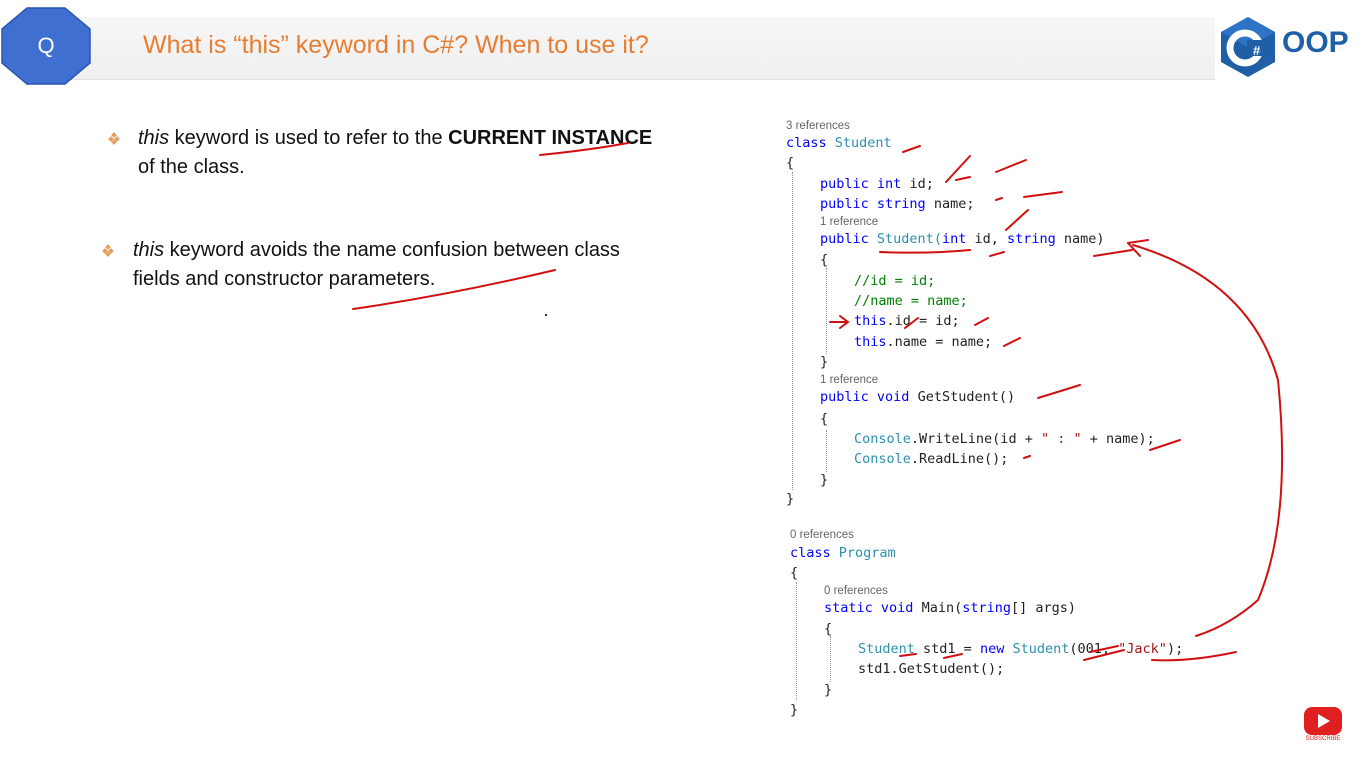  What do you see at coordinates (1021, 649) in the screenshot?
I see `code-line: Student std1 = new Student(001, "Jack");` at bounding box center [1021, 649].